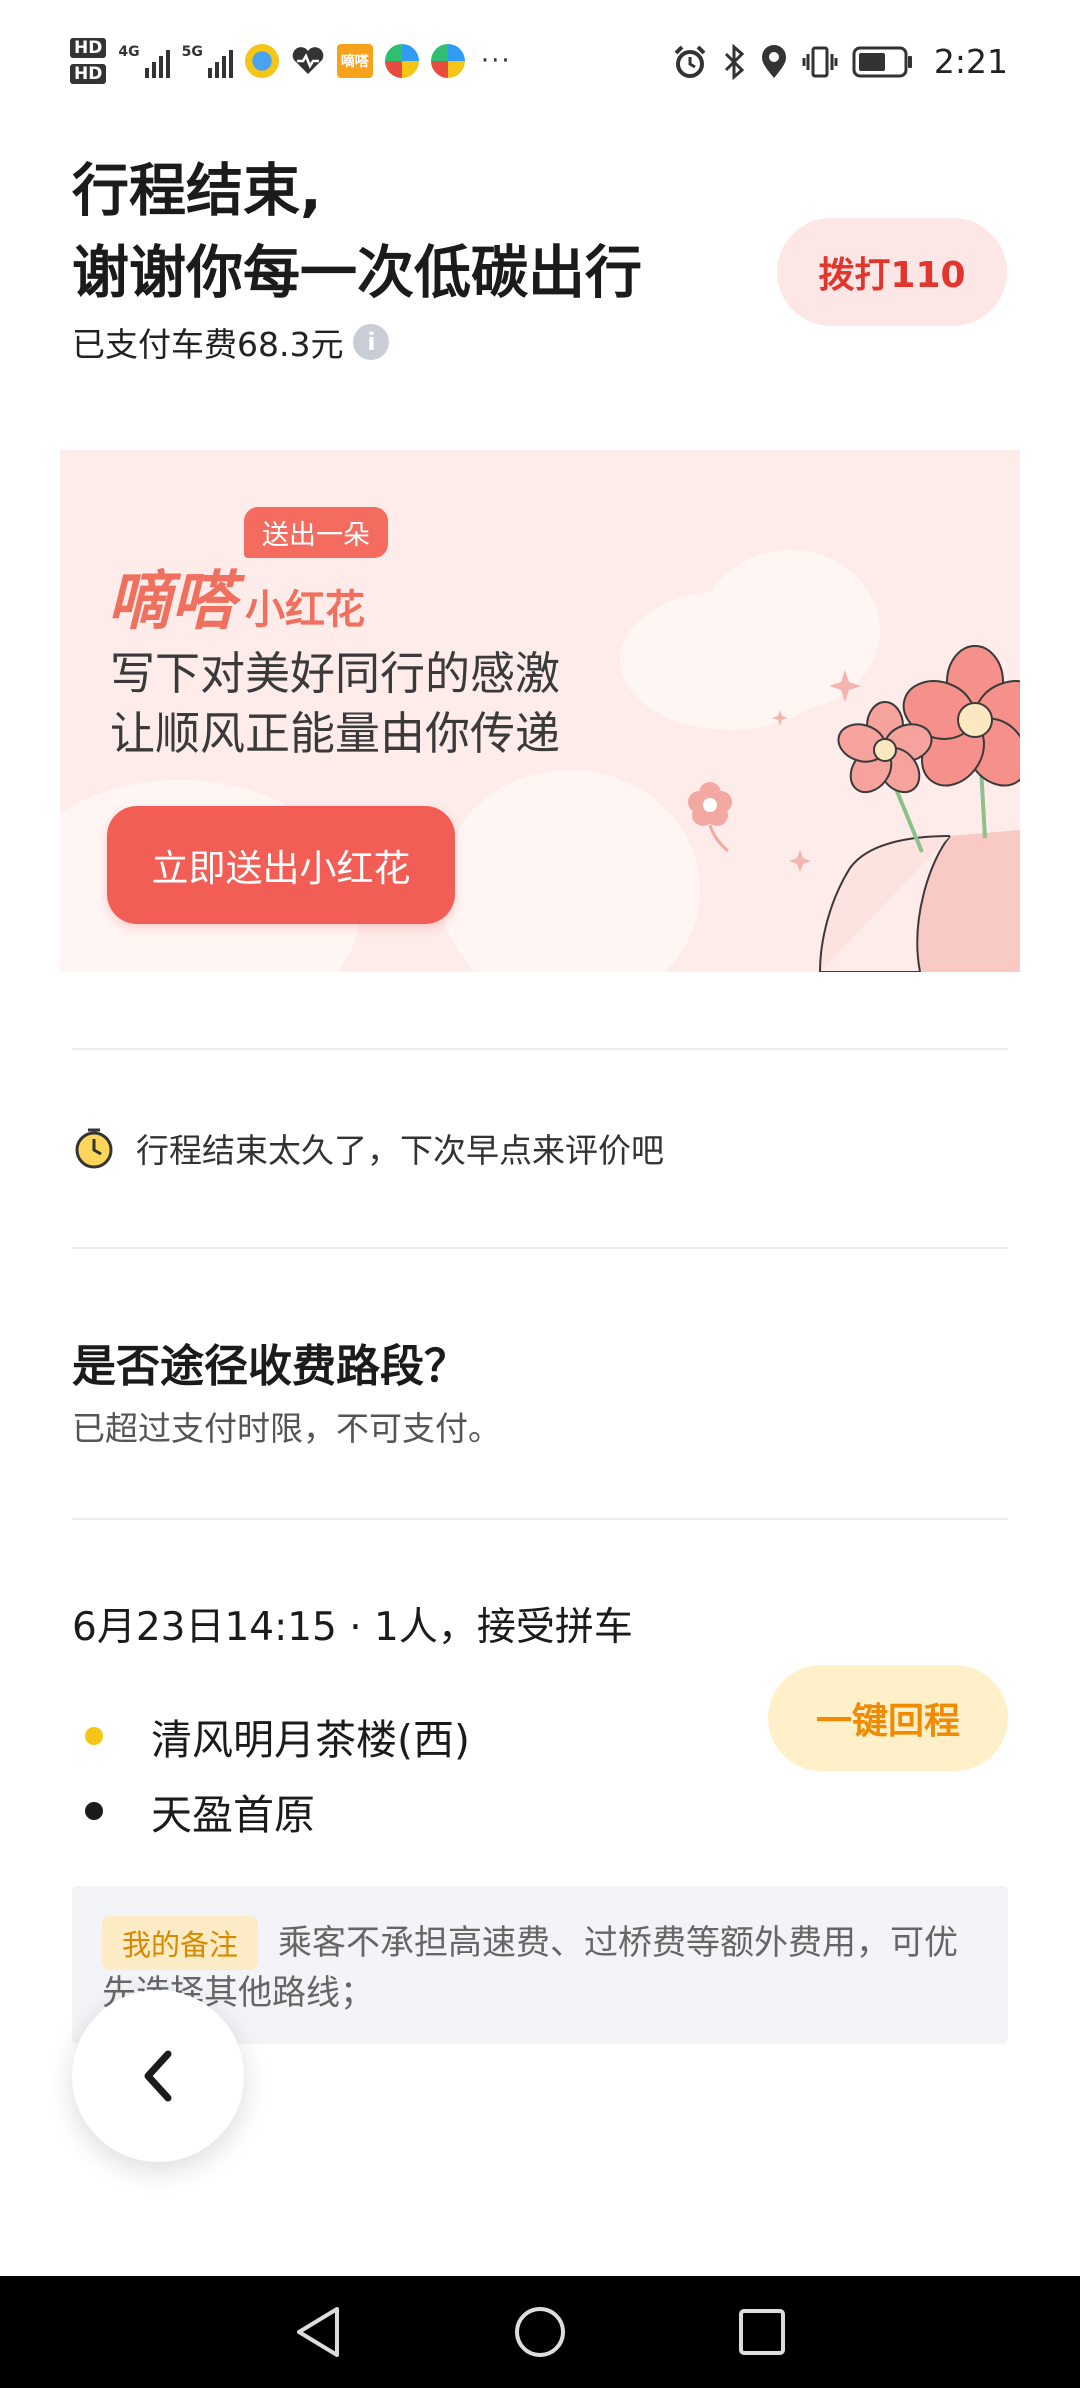  Describe the element at coordinates (208, 344) in the screenshot. I see `fare-text: 已支付车费68.3元` at that location.